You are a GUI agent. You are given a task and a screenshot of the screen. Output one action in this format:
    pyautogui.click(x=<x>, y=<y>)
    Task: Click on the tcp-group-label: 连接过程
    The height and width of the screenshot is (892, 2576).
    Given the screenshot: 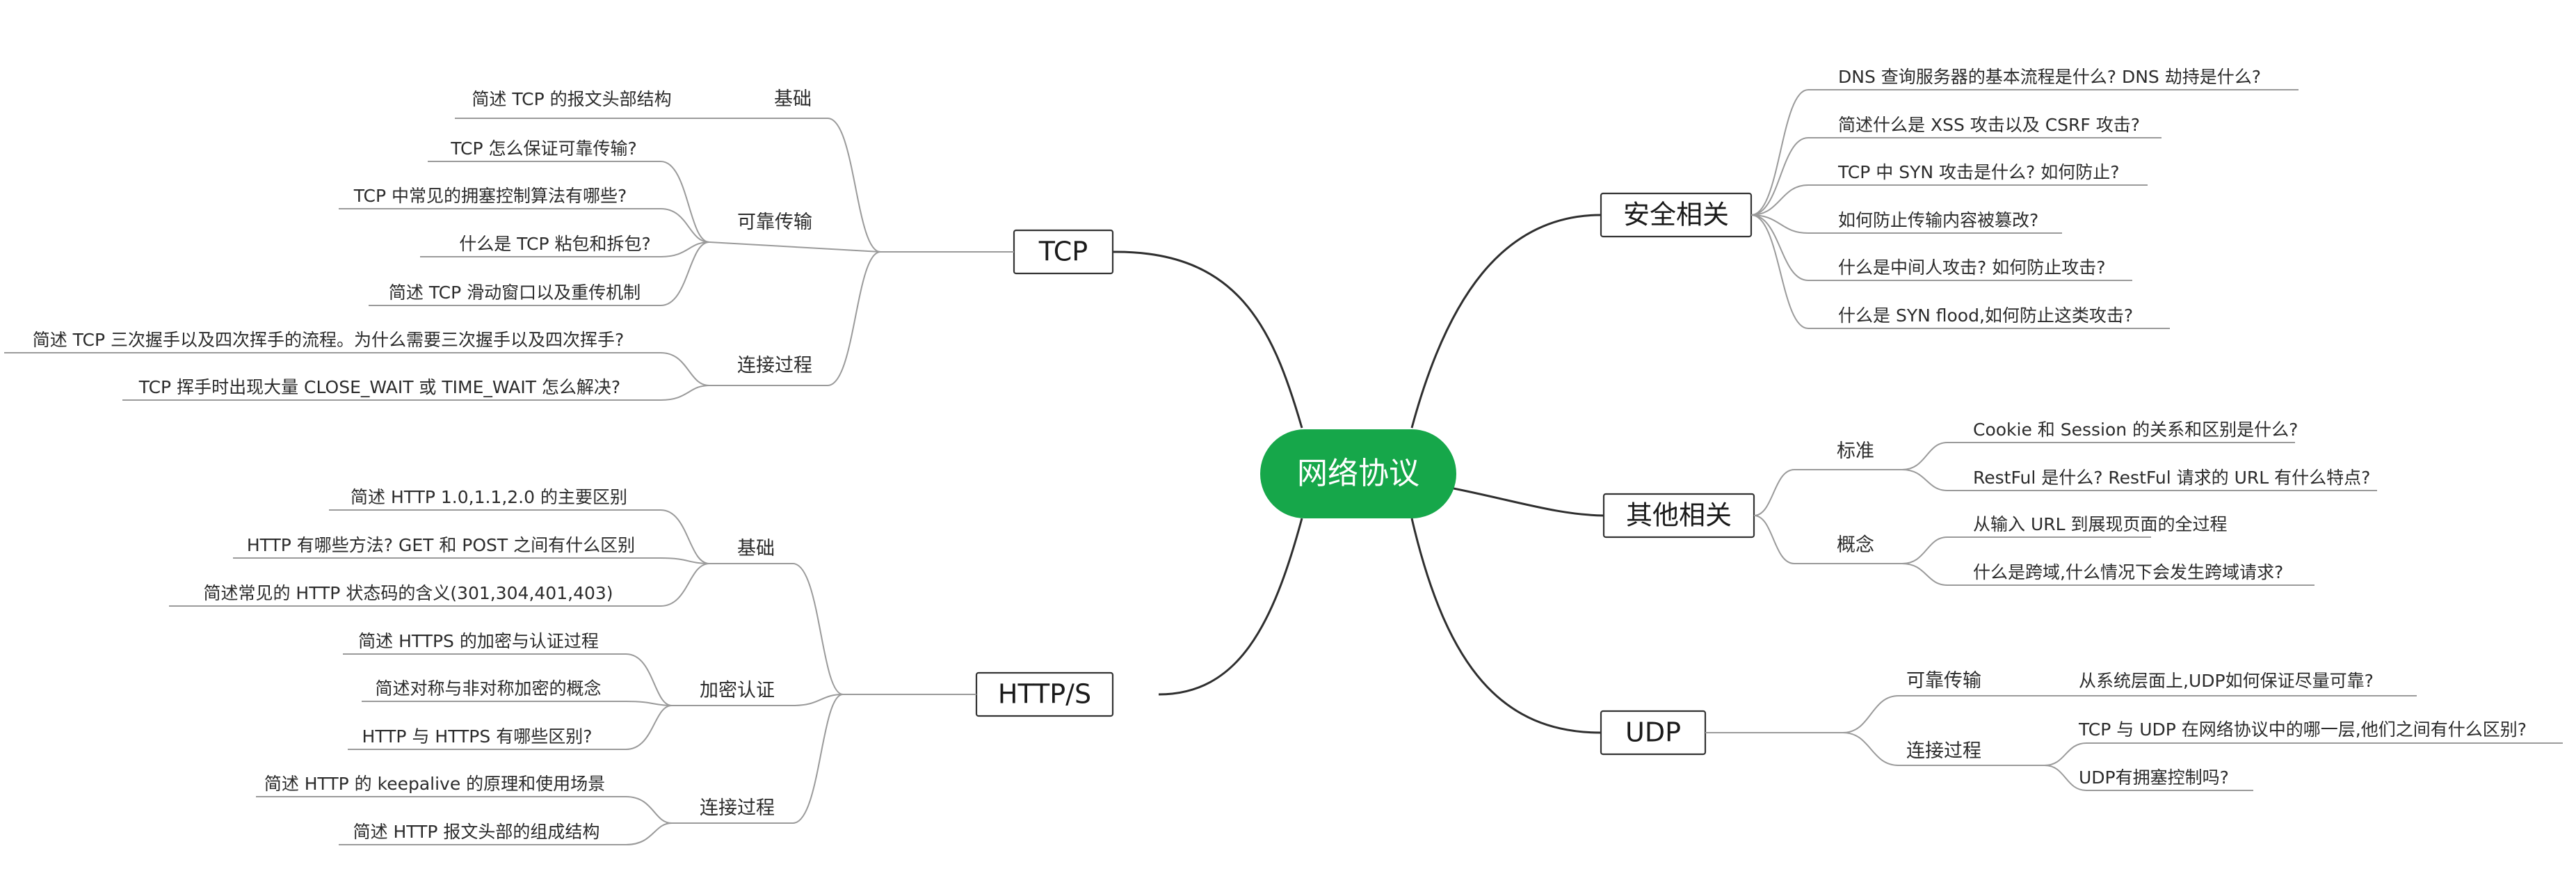 What is the action you would take?
    pyautogui.click(x=774, y=366)
    